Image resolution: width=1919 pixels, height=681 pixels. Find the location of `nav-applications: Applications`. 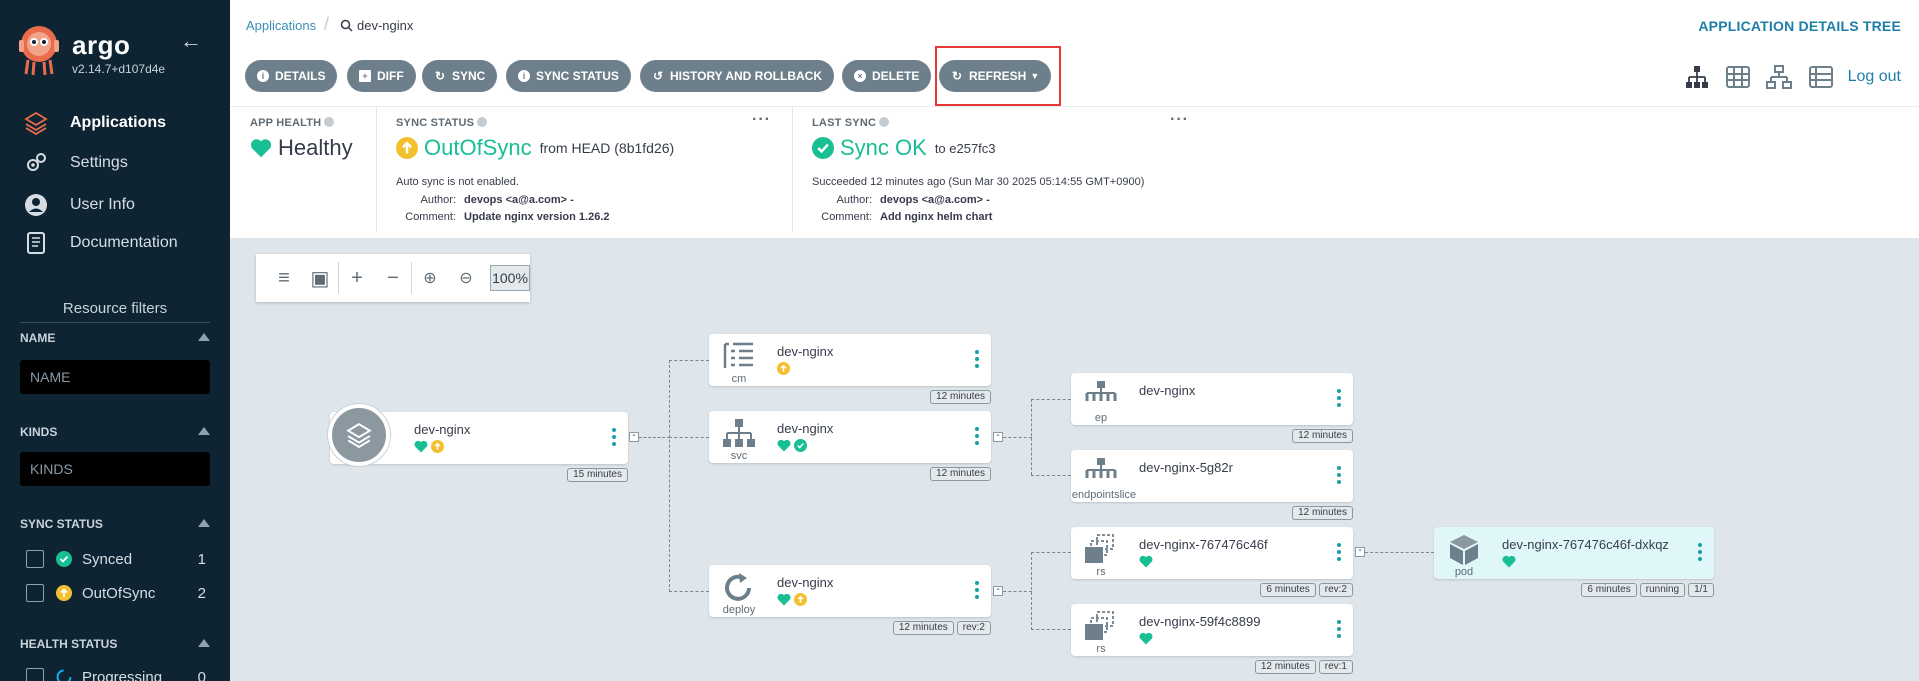

nav-applications: Applications is located at coordinates (95, 123).